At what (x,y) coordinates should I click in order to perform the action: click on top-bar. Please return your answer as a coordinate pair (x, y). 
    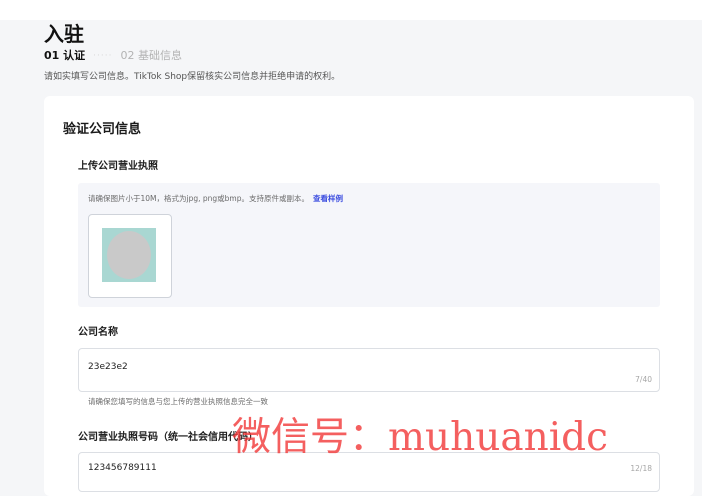
    Looking at the image, I should click on (351, 10).